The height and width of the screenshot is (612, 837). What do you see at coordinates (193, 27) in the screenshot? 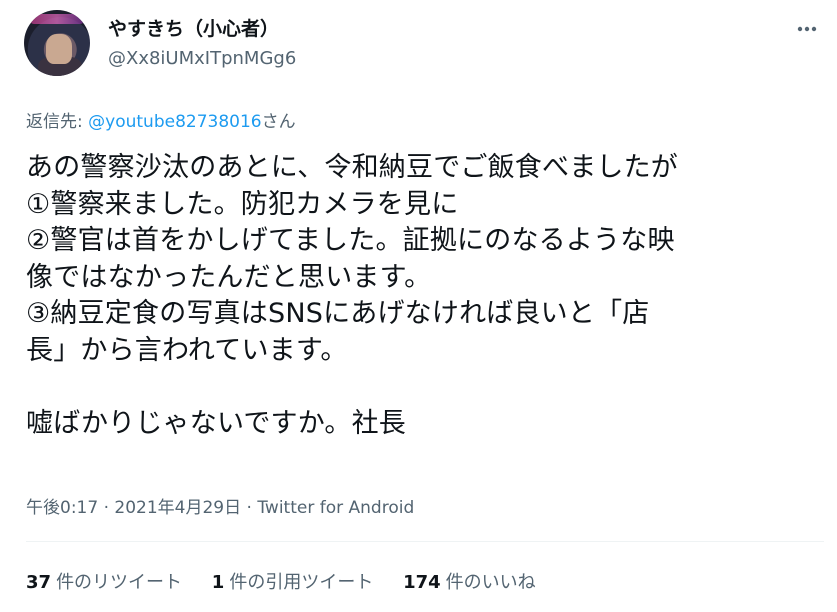
I see `author-display-name: やすきち（小心者）` at bounding box center [193, 27].